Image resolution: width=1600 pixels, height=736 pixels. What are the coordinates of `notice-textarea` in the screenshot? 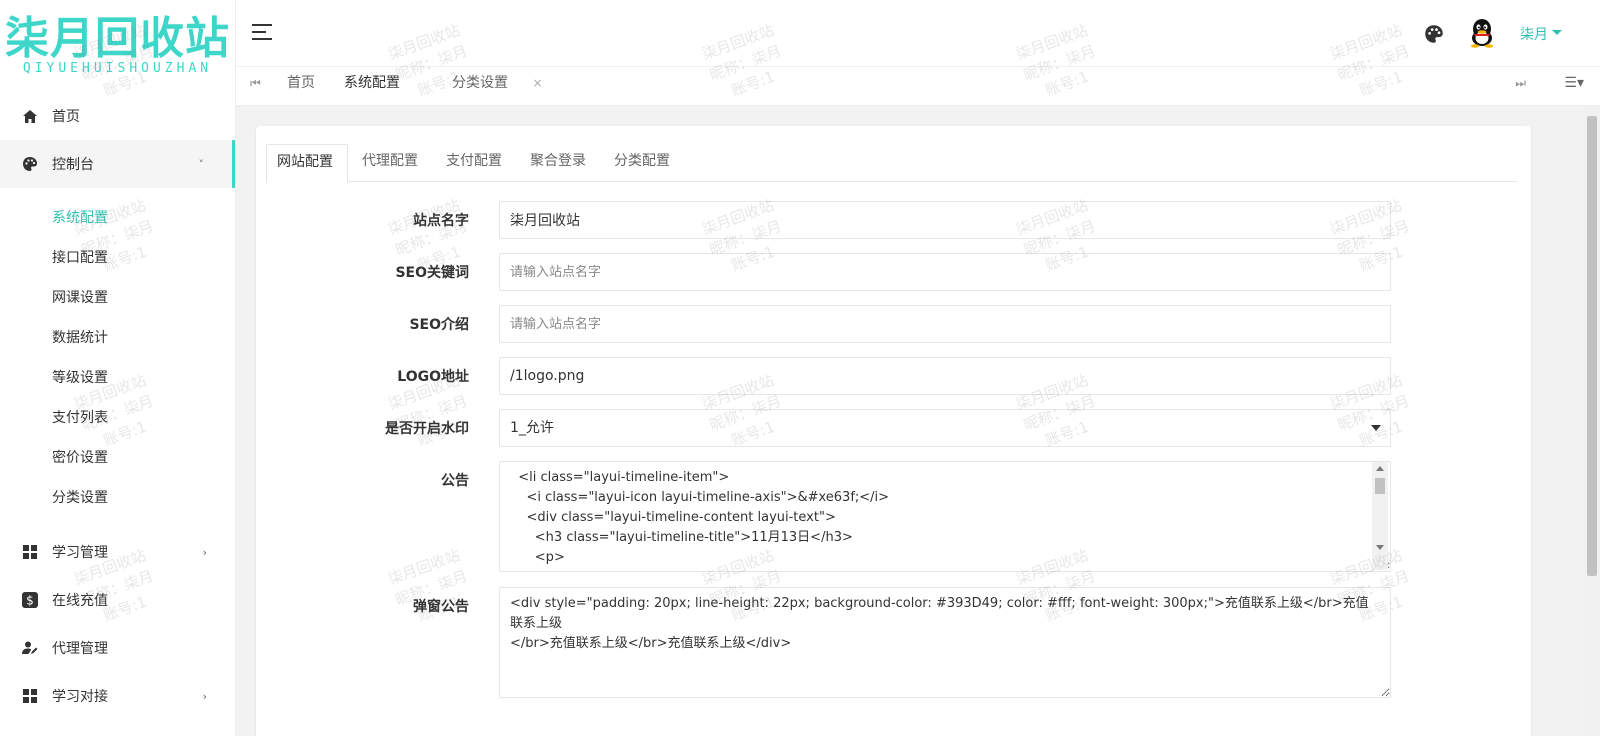 It's located at (945, 516).